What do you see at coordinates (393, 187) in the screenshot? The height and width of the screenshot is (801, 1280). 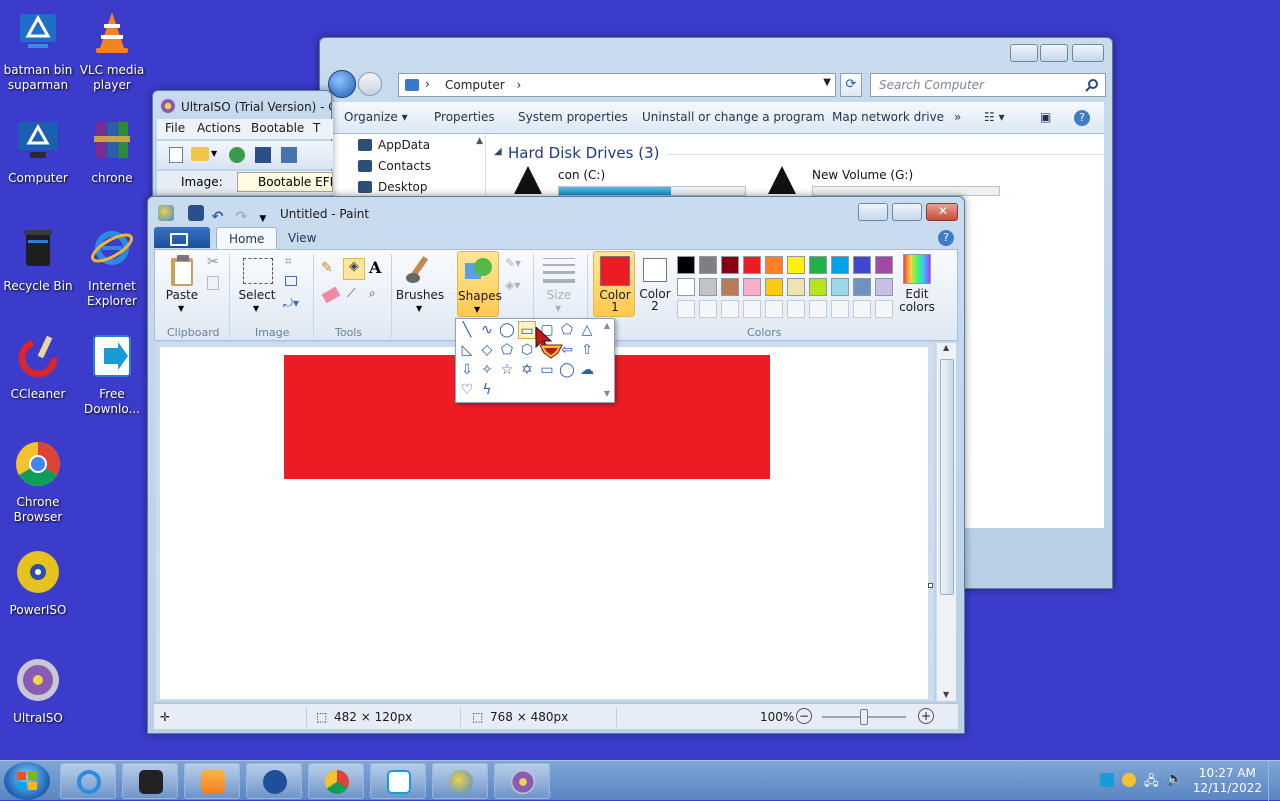 I see `nav-item-desktop: Desktop` at bounding box center [393, 187].